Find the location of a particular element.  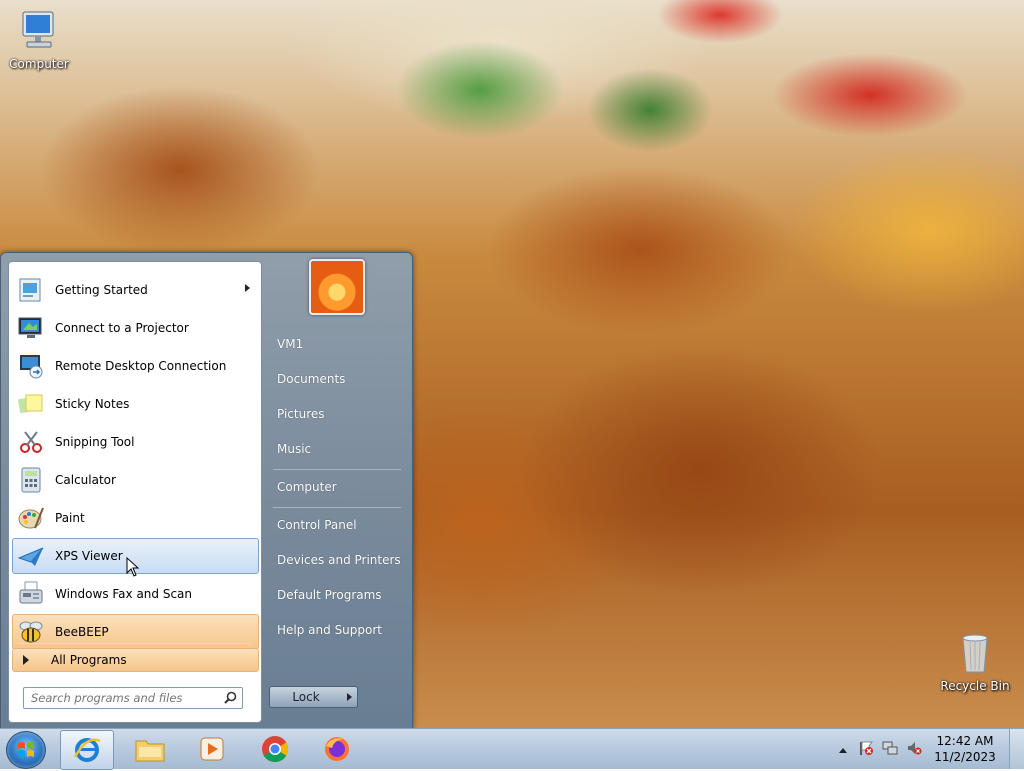

taskbar-file-explorer is located at coordinates (150, 749).